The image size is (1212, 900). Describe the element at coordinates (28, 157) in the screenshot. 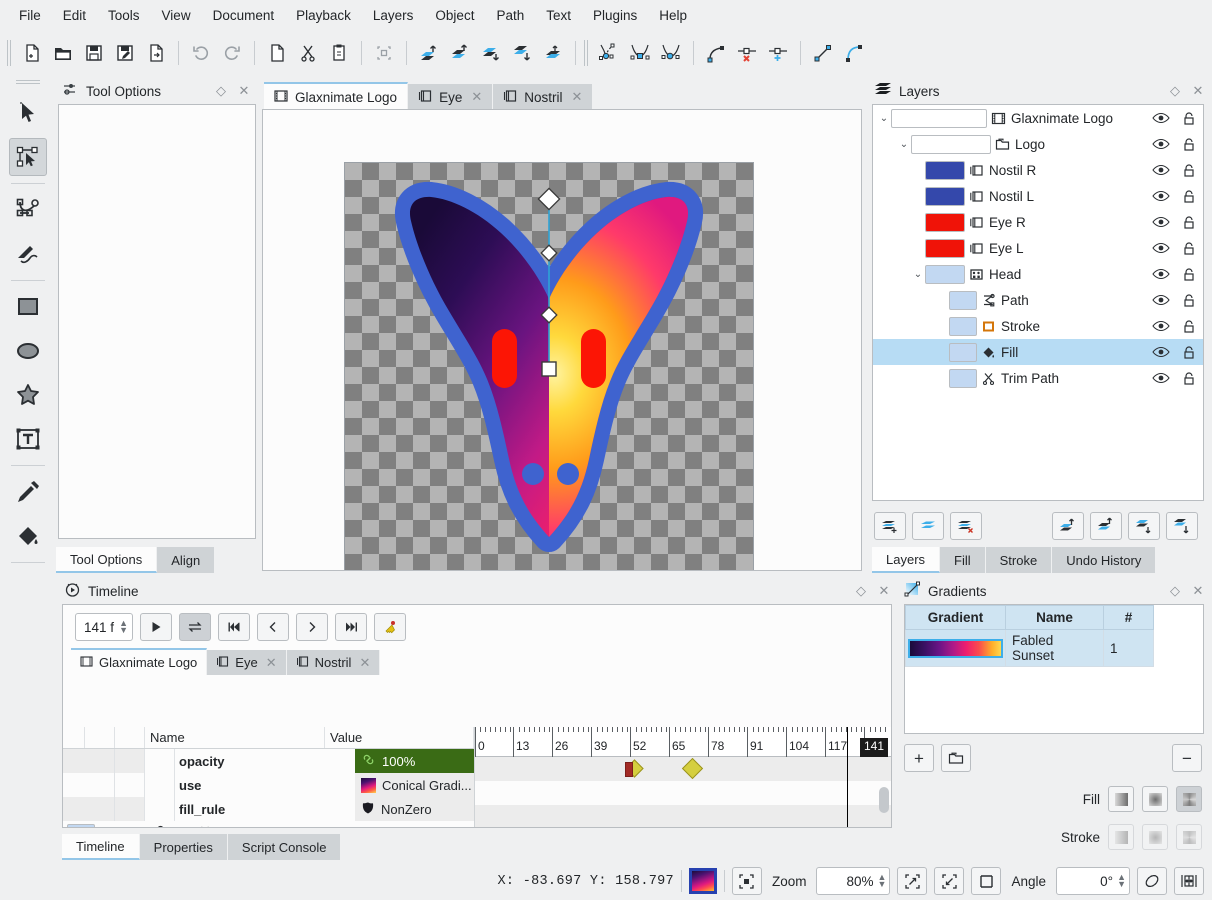

I see `tool-edit-nodes` at that location.